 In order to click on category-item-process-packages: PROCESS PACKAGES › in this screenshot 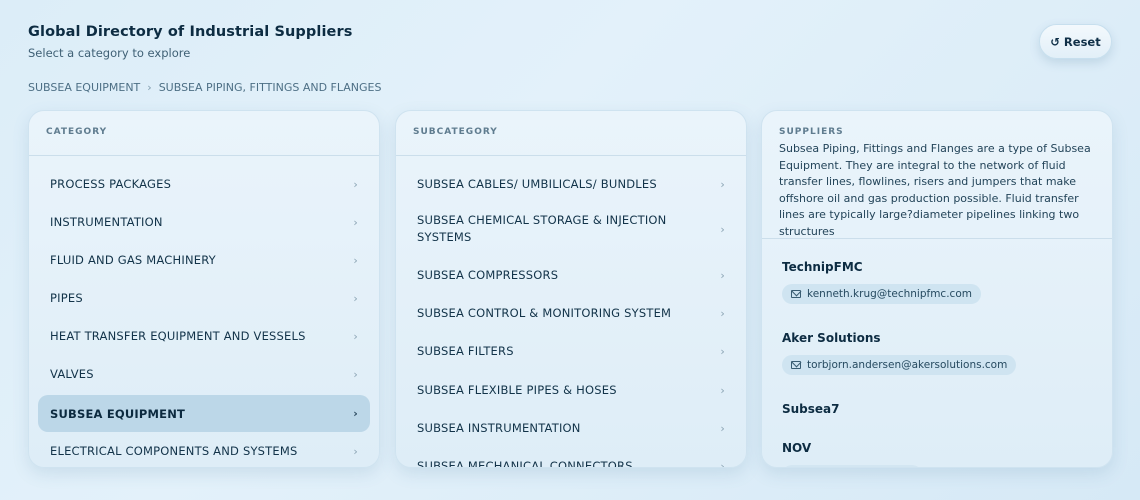, I will do `click(204, 184)`.